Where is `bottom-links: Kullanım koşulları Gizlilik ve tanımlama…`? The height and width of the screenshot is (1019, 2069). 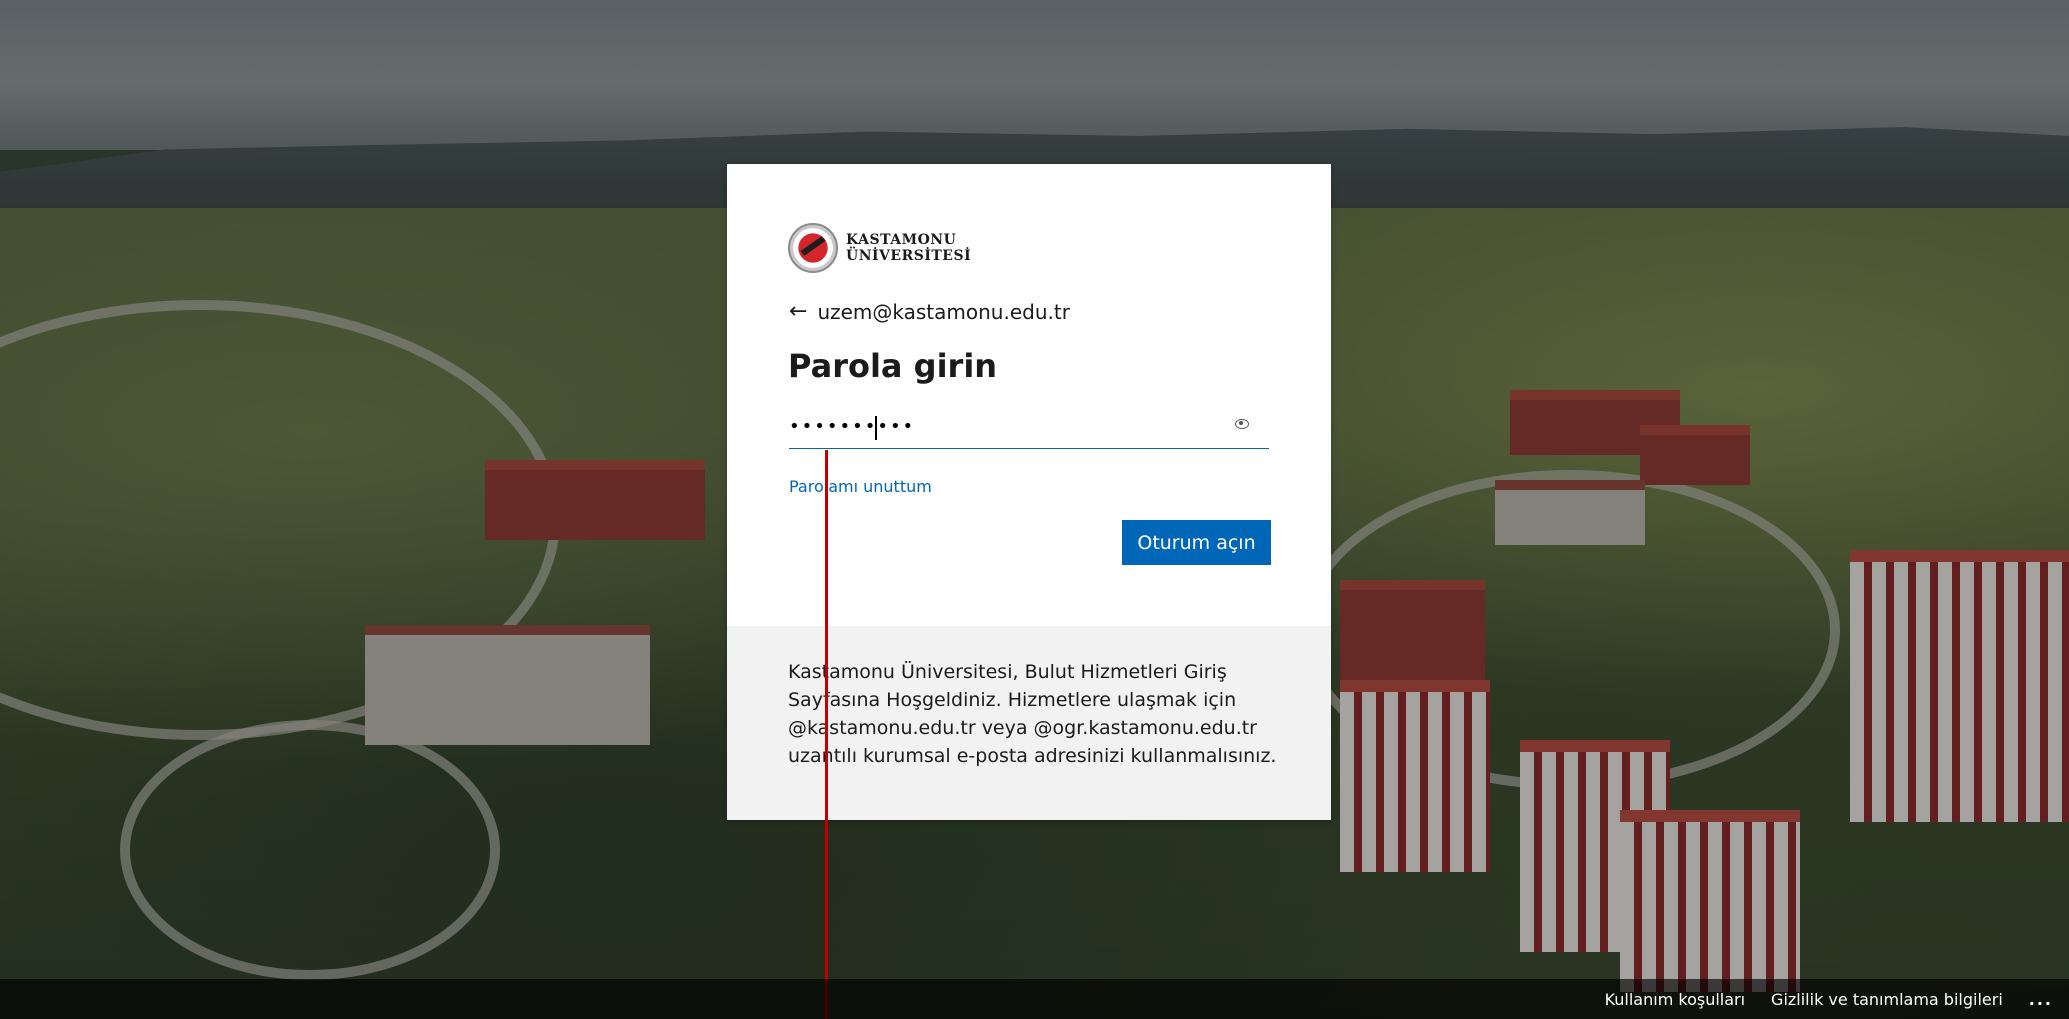 bottom-links: Kullanım koşulları Gizlilik ve tanımlama… is located at coordinates (1816, 999).